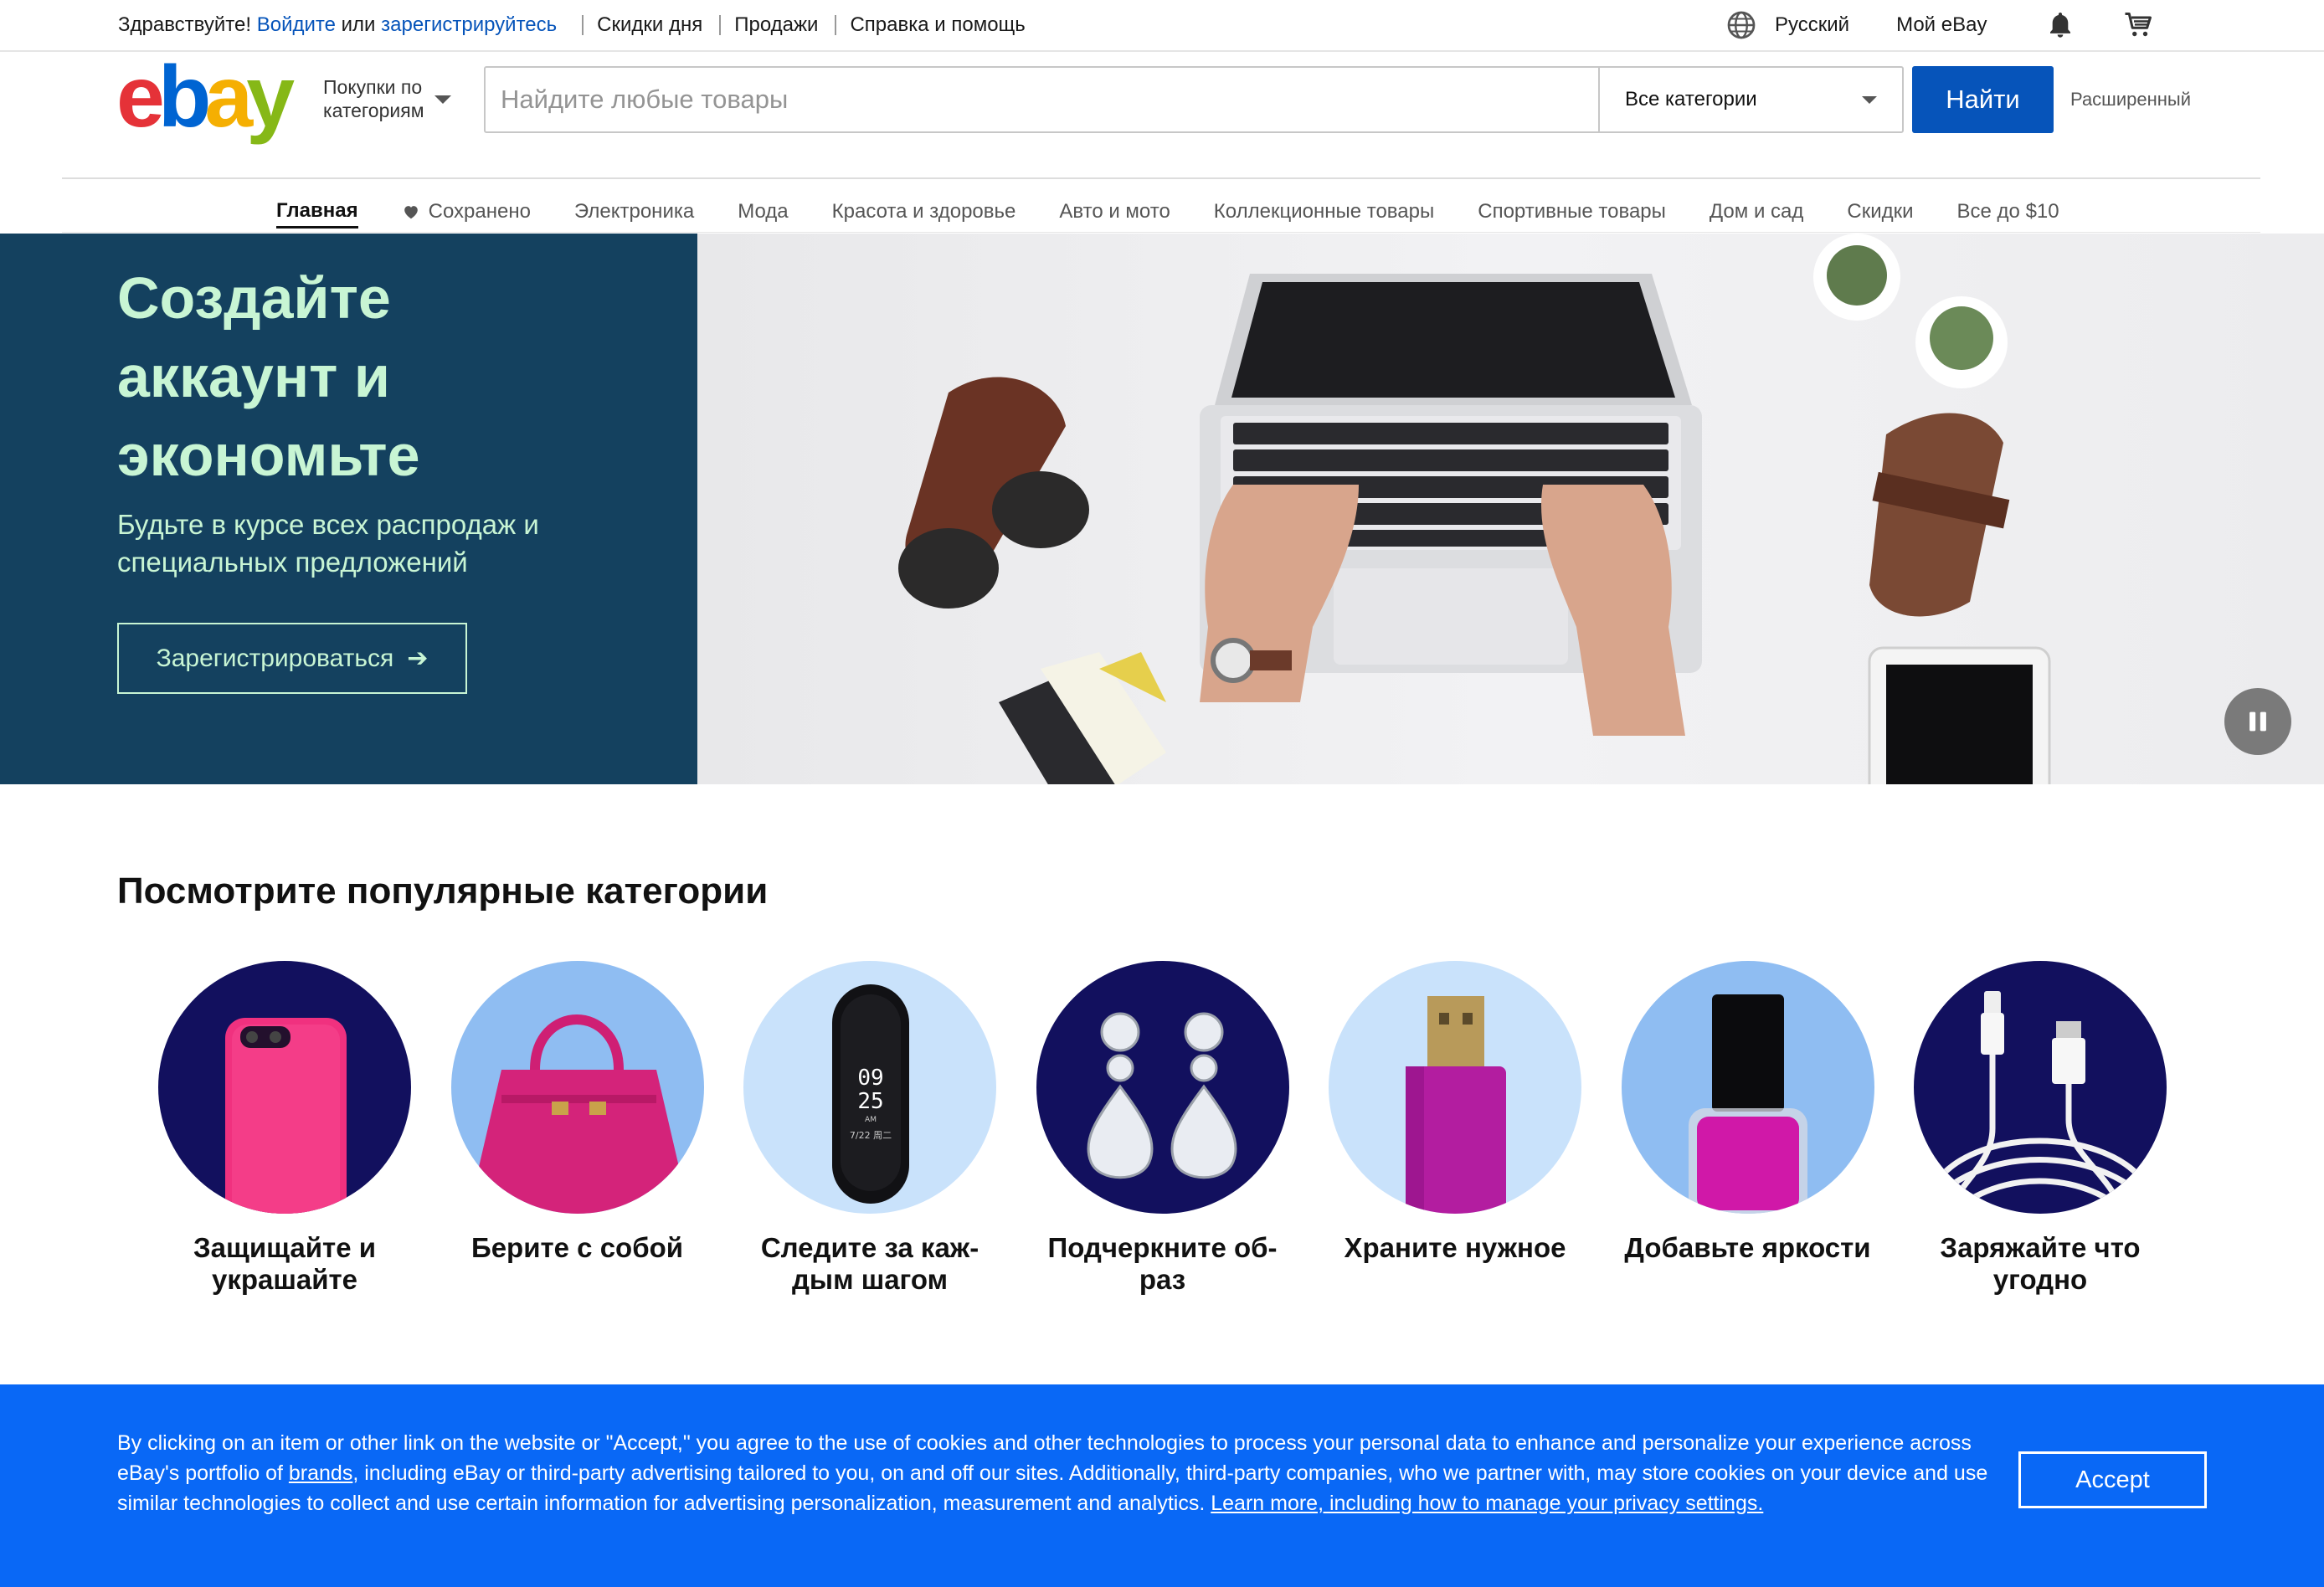 This screenshot has width=2324, height=1587. Describe the element at coordinates (2041, 1263) in the screenshot. I see `category-label: Заряжайте что угодно` at that location.